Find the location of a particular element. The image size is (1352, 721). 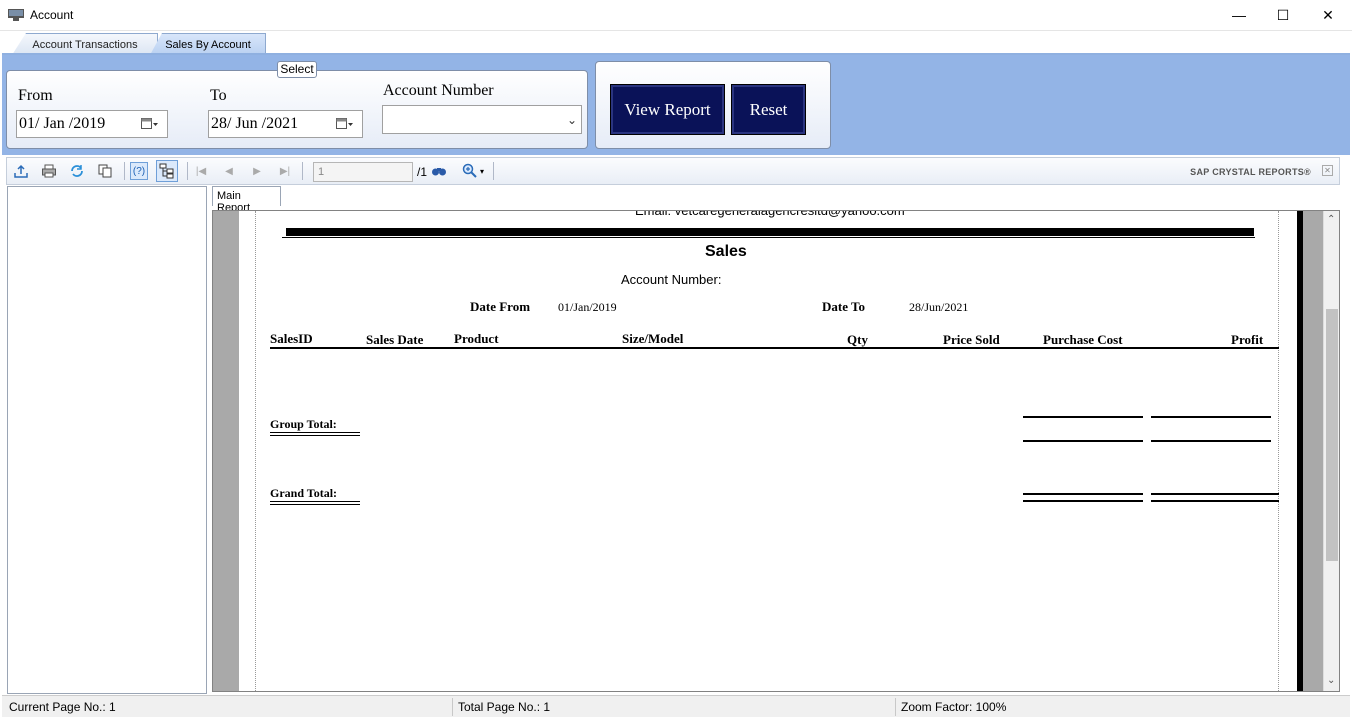

current-page-status: Current Page No.: 1 is located at coordinates (62, 707).